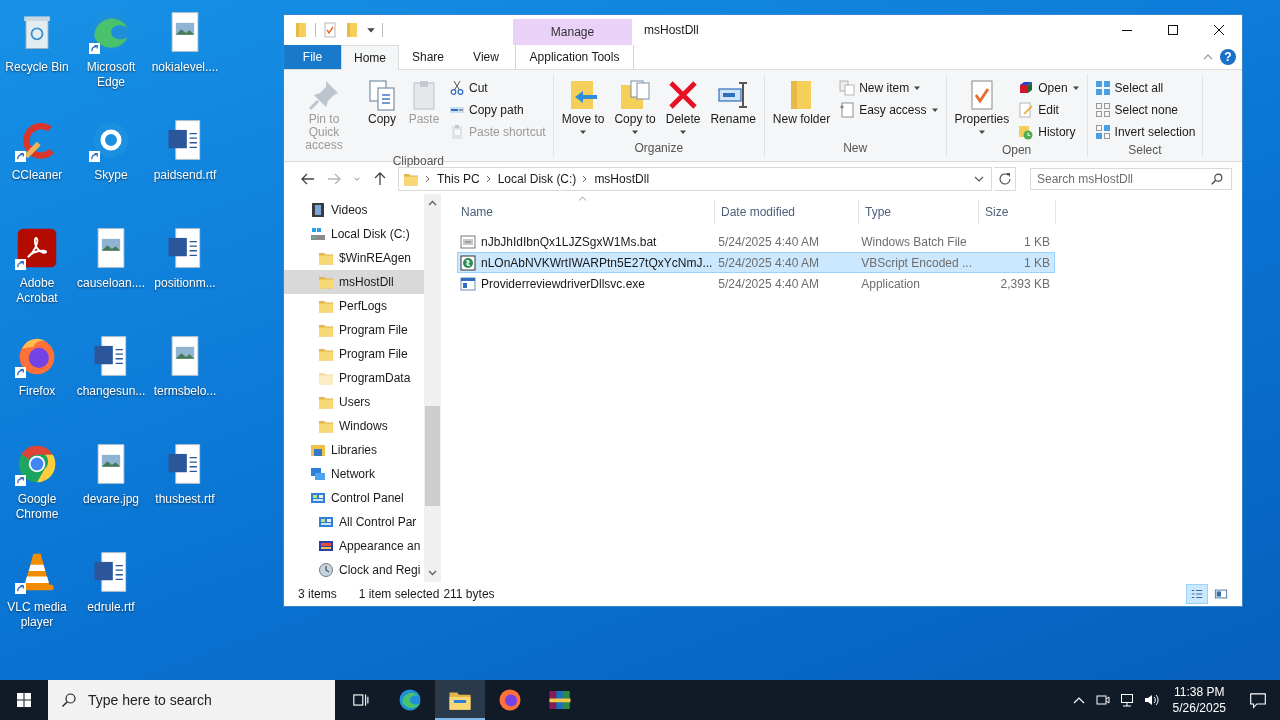  What do you see at coordinates (756, 262) in the screenshot?
I see `file-row: nLOnAbNVKWrtIWARPtn5E27tQxYcNmJ... 5/24/2025 4:40 AM VBScript Encoded ... 1 KB` at bounding box center [756, 262].